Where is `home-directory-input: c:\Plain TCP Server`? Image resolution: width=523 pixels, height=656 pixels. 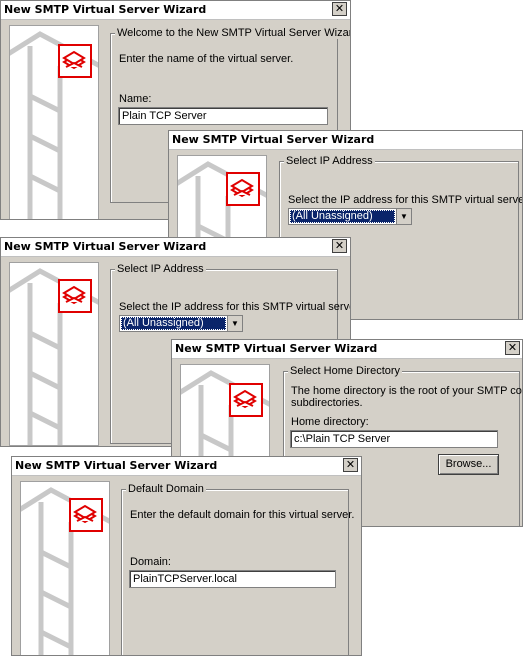 home-directory-input: c:\Plain TCP Server is located at coordinates (394, 439).